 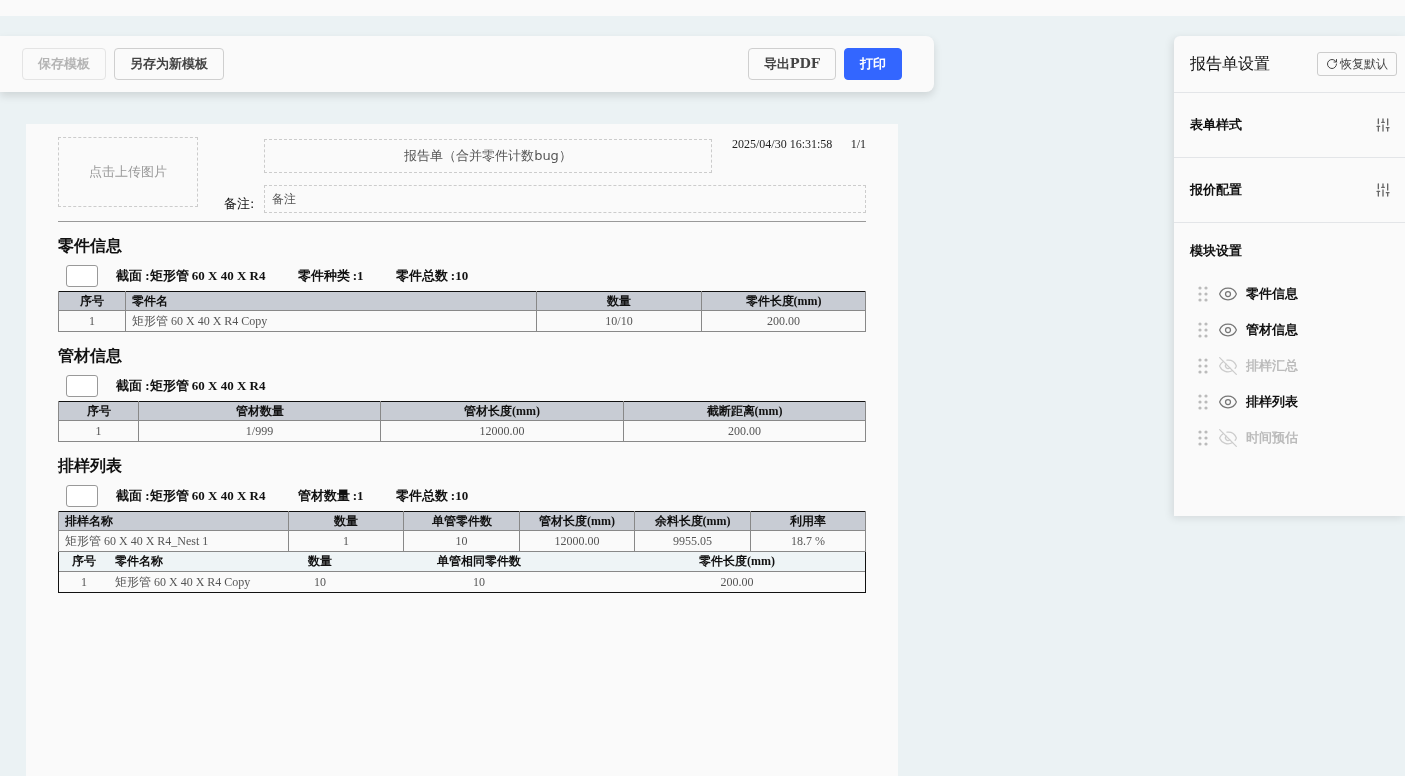 What do you see at coordinates (782, 144) in the screenshot?
I see `timestamp: 2025/04/30 16:31:58` at bounding box center [782, 144].